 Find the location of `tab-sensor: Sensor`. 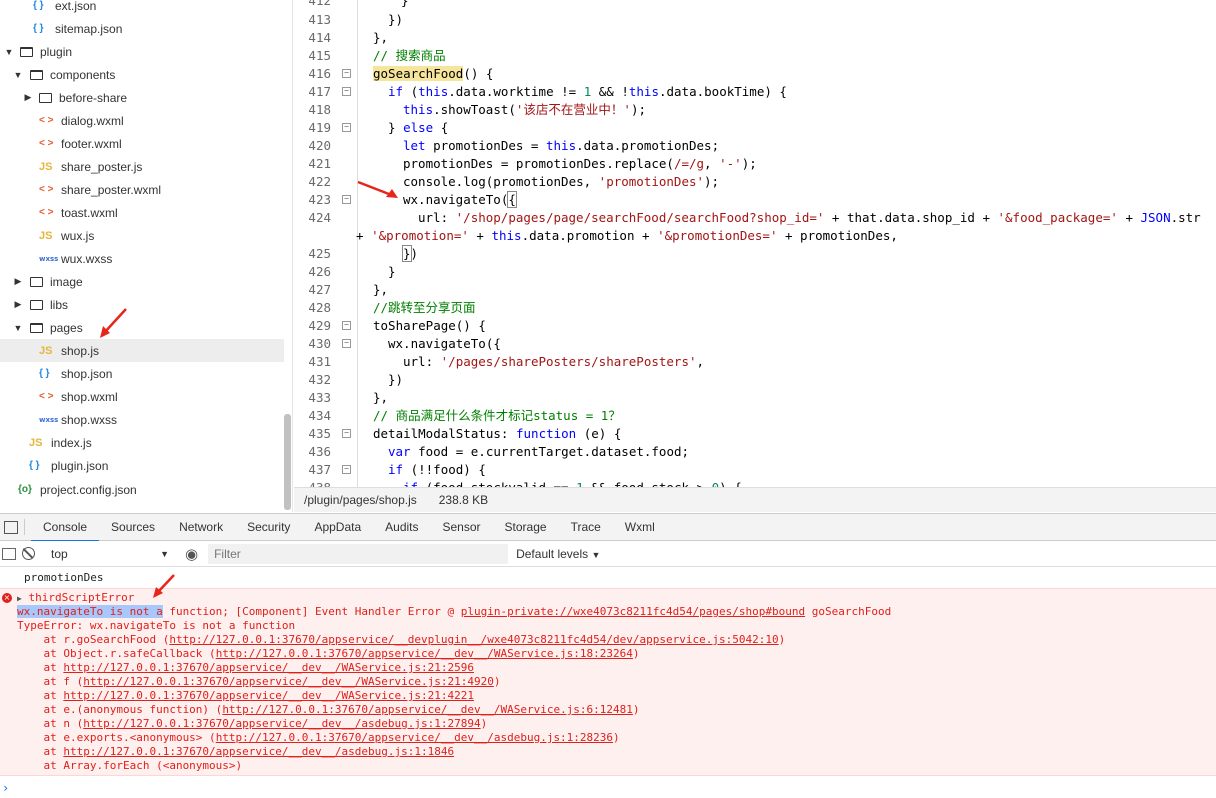

tab-sensor: Sensor is located at coordinates (462, 527).